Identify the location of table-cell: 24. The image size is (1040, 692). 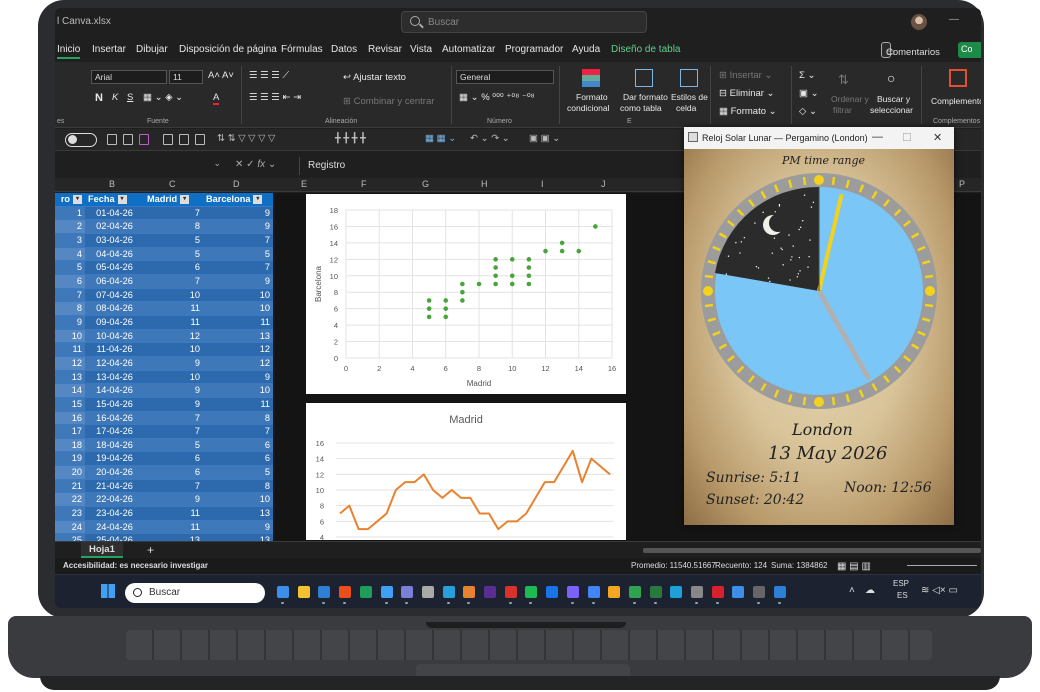
(70, 527).